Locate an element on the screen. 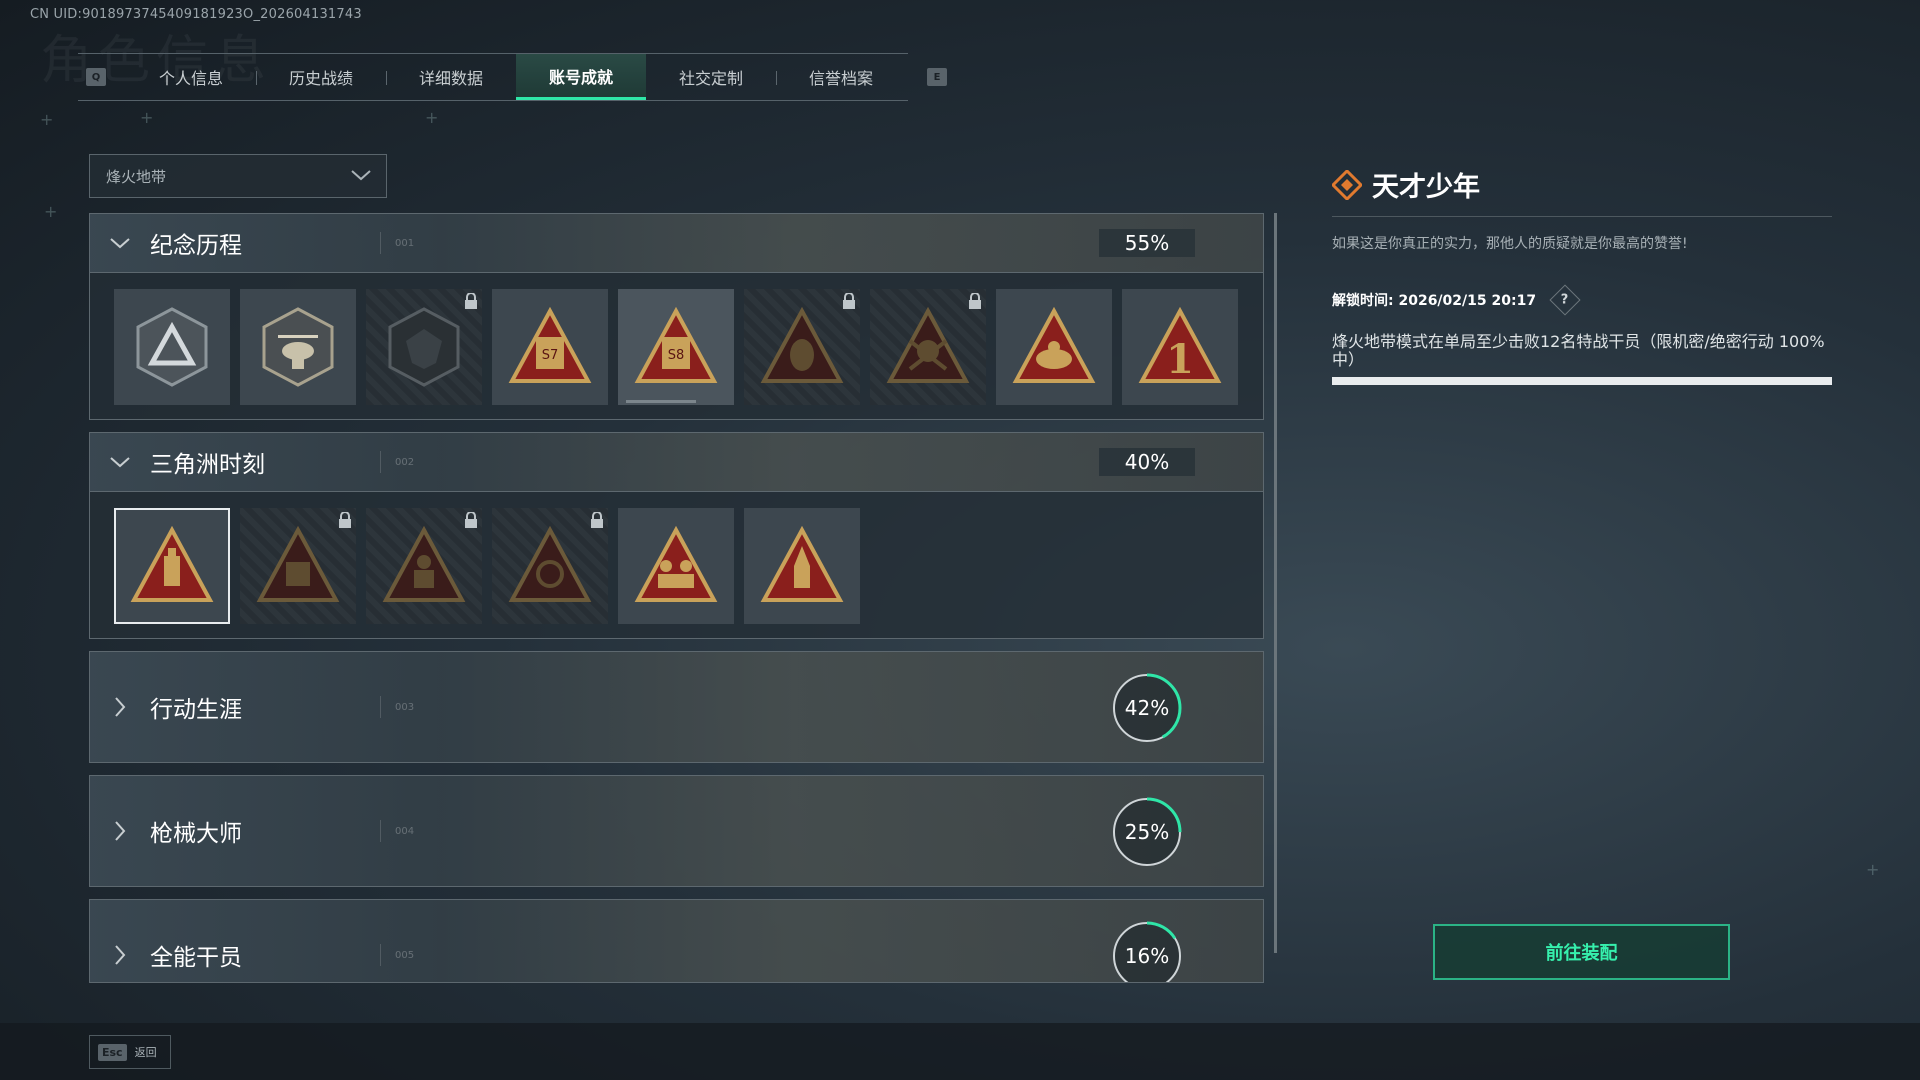  progress-ring: 25% is located at coordinates (1147, 832).